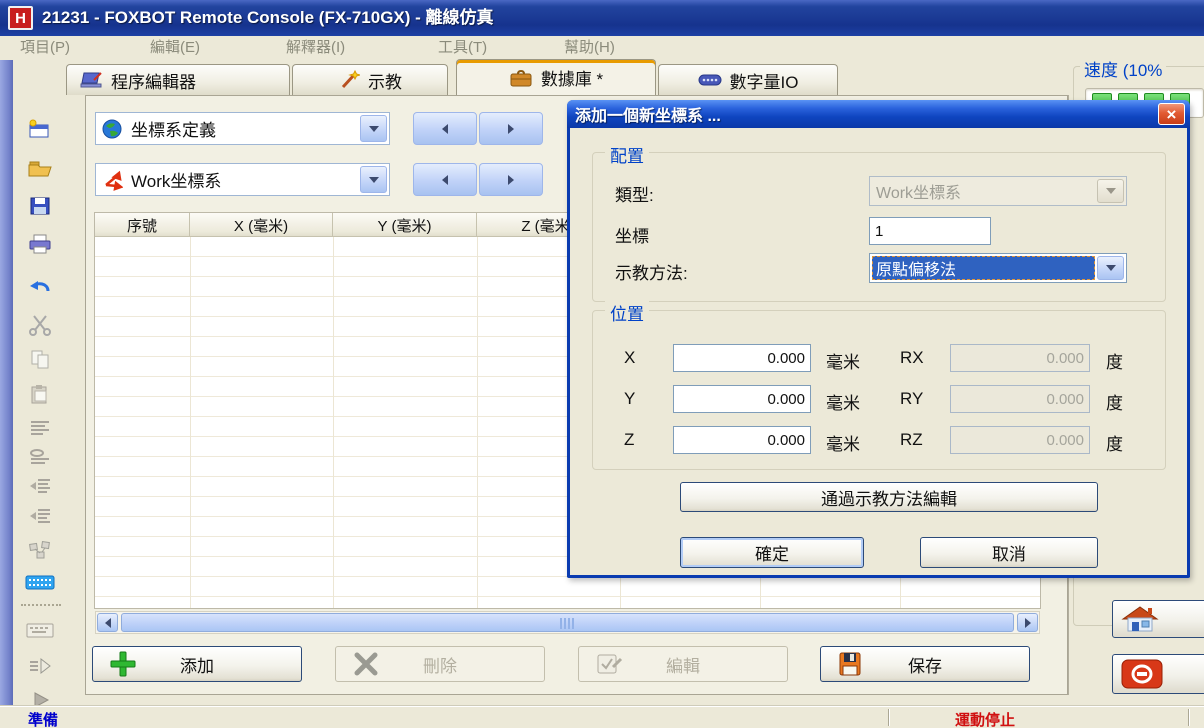  I want to click on x-input, so click(742, 358).